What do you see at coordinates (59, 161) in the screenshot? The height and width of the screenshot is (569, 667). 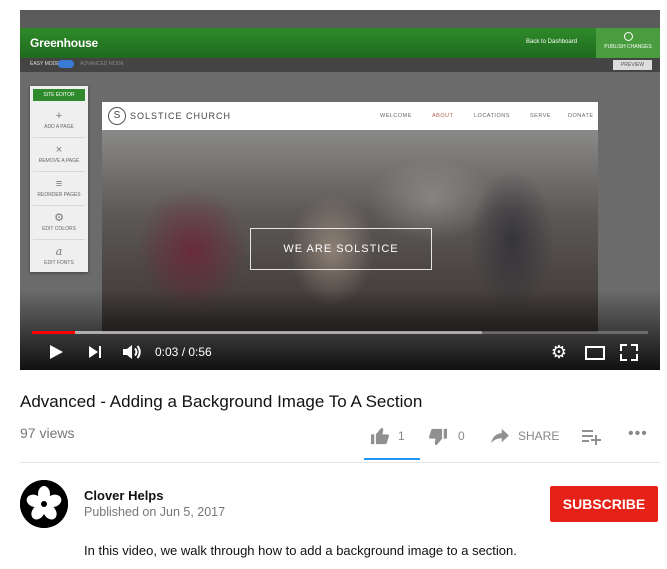 I see `remove-page-label: REMOVE A PAGE` at bounding box center [59, 161].